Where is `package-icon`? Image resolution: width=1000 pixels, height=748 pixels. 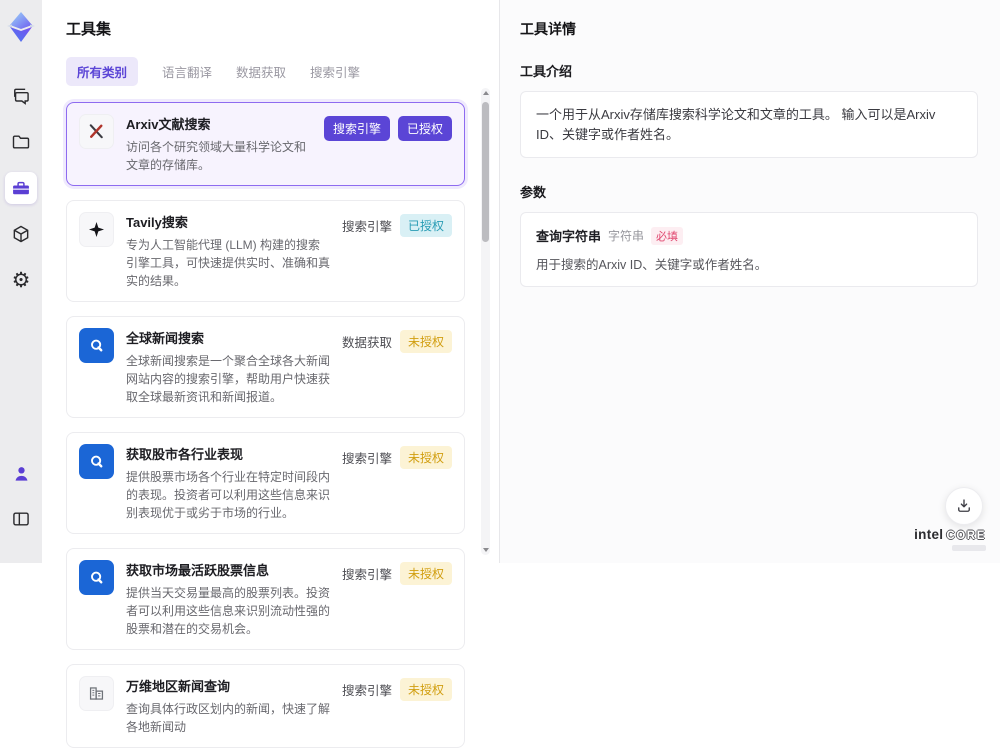 package-icon is located at coordinates (21, 234).